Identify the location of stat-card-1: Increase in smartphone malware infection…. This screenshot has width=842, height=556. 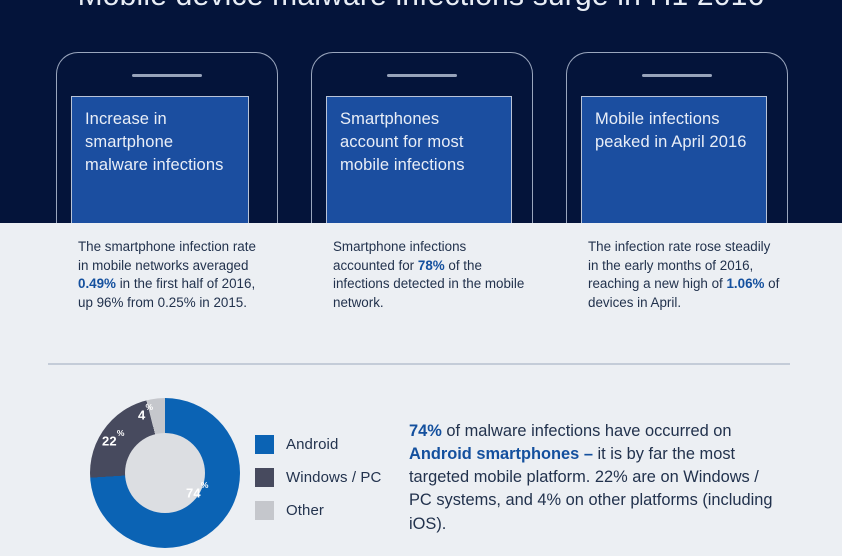
(167, 137).